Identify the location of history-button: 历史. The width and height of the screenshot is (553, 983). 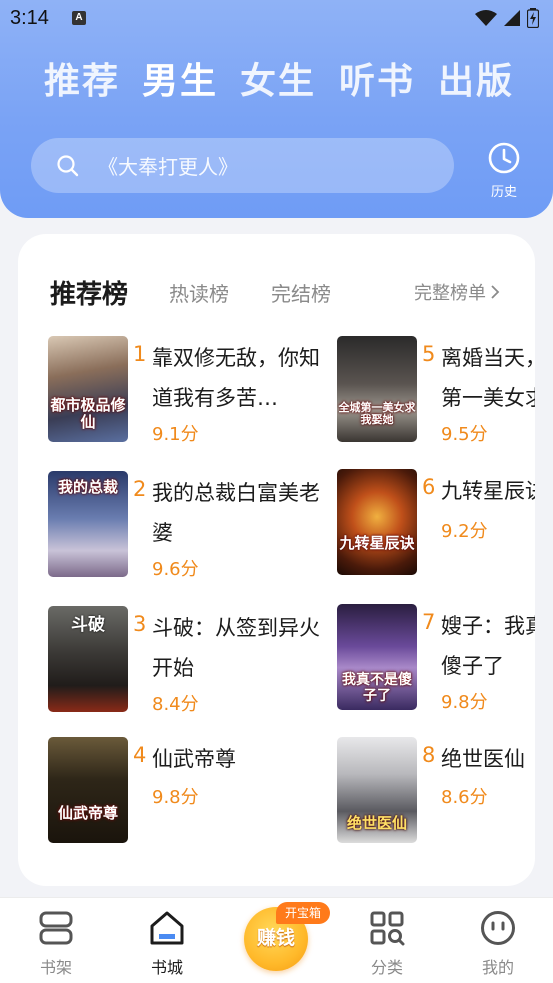
(504, 170).